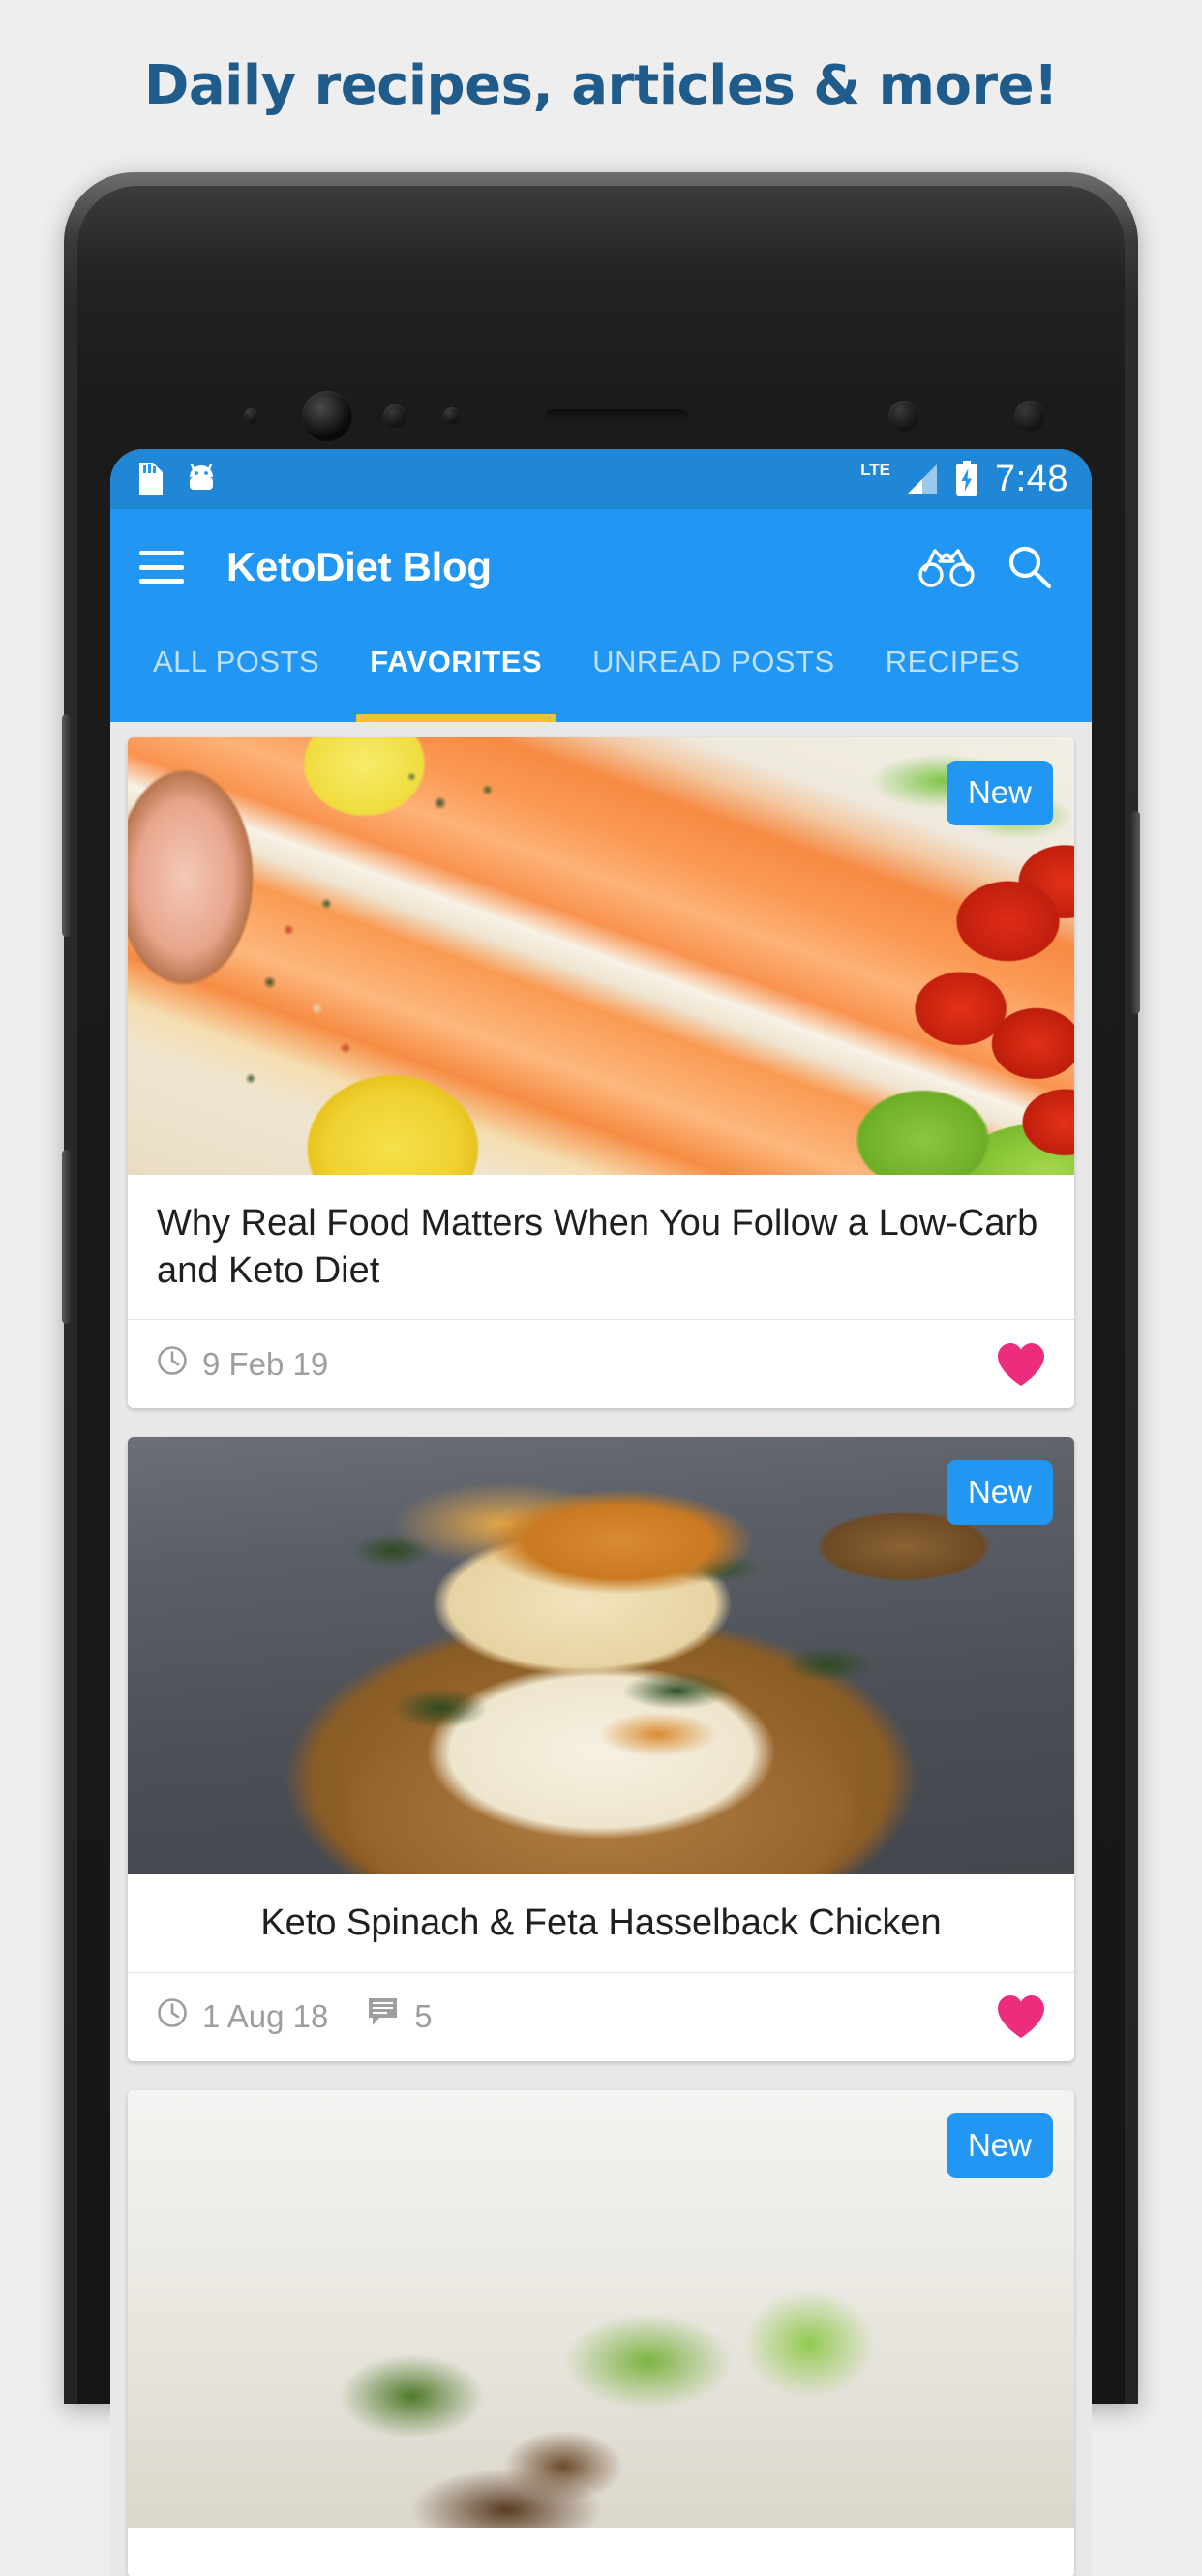 The width and height of the screenshot is (1202, 2576). I want to click on app-title: KetoDiet Blog, so click(359, 566).